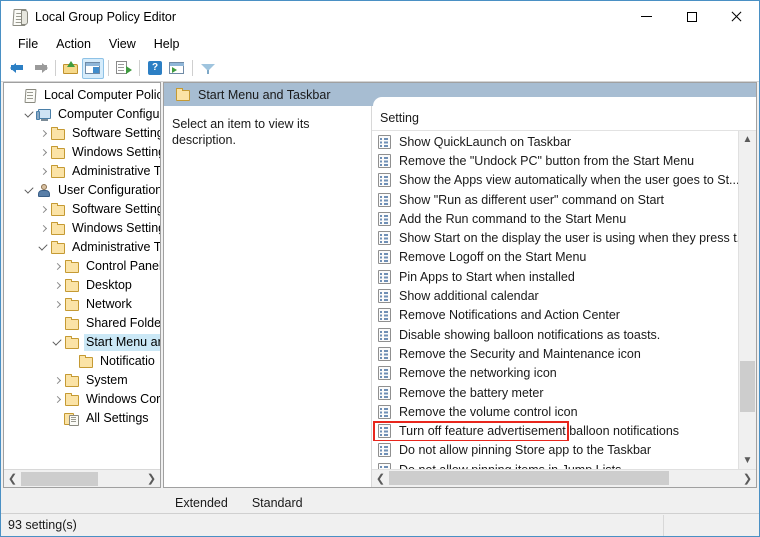 This screenshot has width=760, height=537. I want to click on pane-header-title: Start Menu and Taskbar, so click(264, 94).